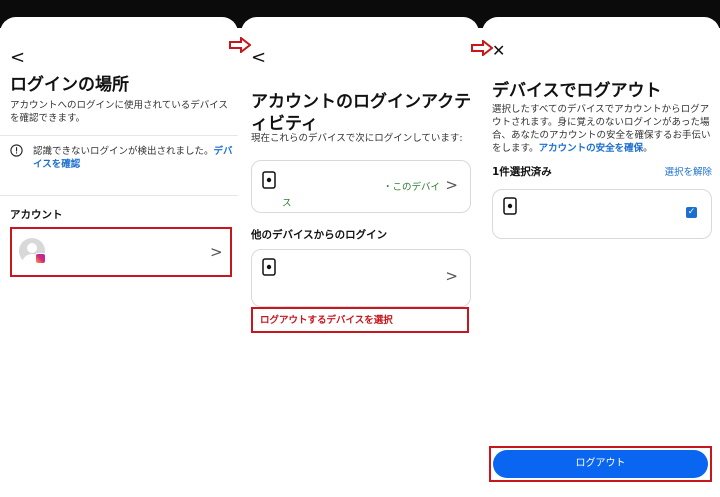 The width and height of the screenshot is (720, 497). I want to click on selected-device-card: ✓, so click(602, 214).